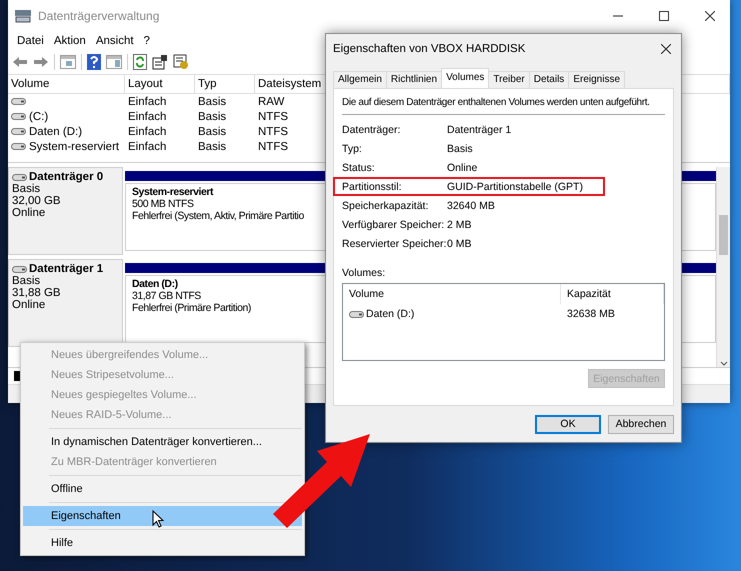 The height and width of the screenshot is (571, 741). Describe the element at coordinates (94, 62) in the screenshot. I see `help-icon` at that location.